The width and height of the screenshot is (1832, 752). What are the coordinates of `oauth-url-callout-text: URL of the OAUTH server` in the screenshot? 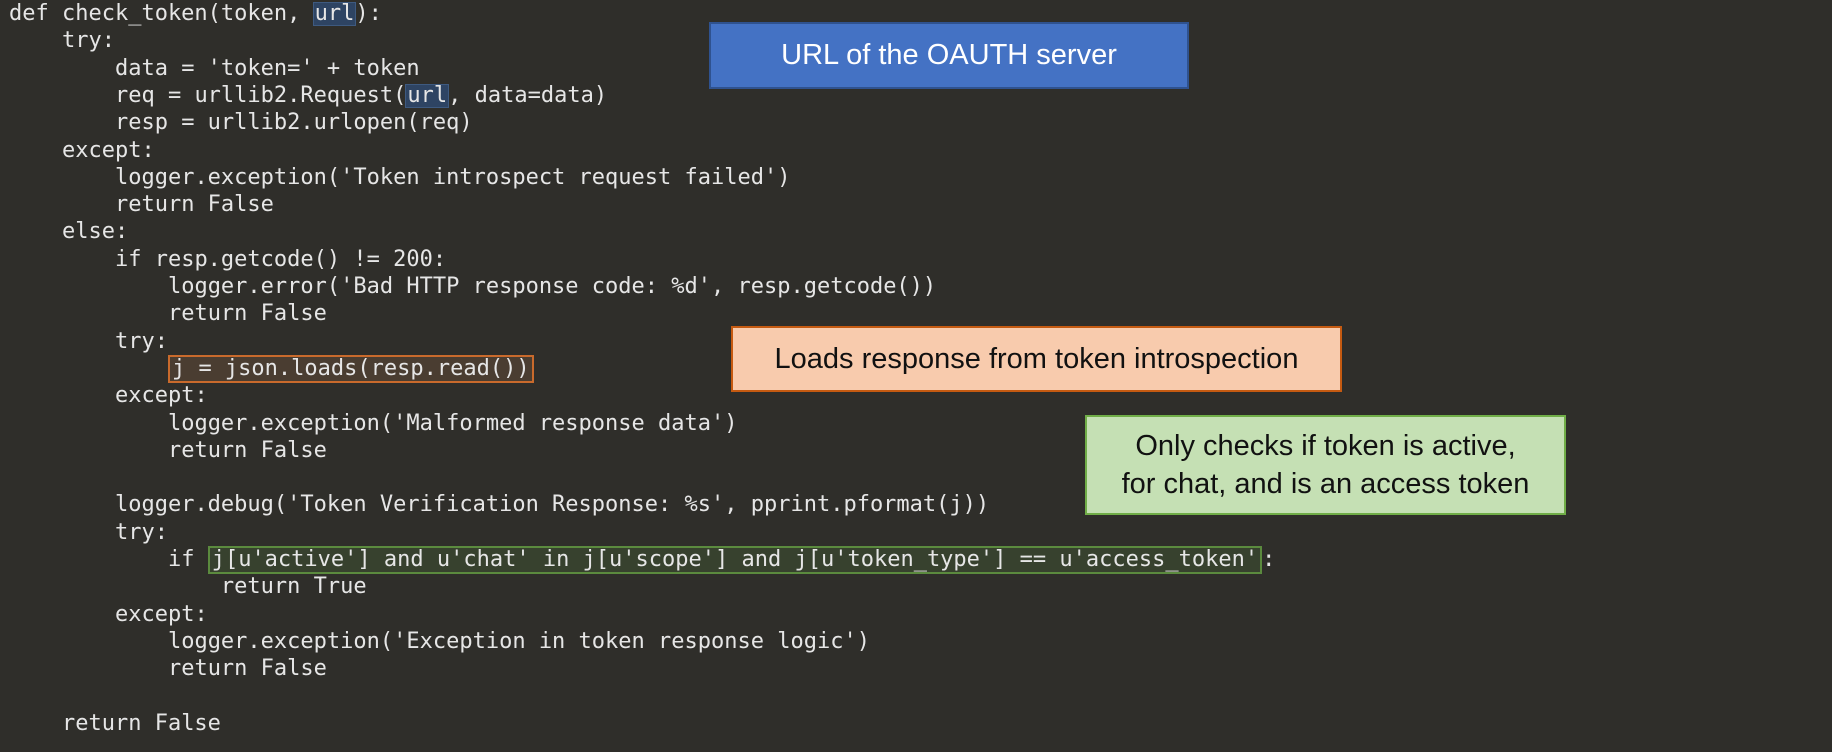 It's located at (949, 55).